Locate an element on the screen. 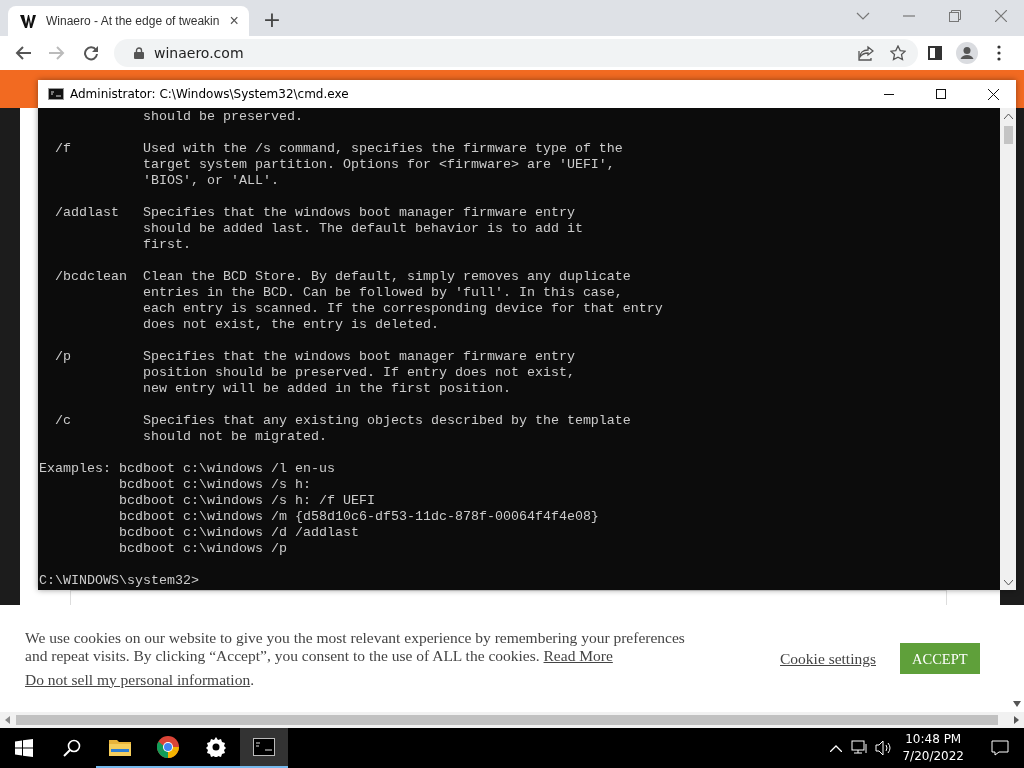  lock-icon is located at coordinates (139, 53).